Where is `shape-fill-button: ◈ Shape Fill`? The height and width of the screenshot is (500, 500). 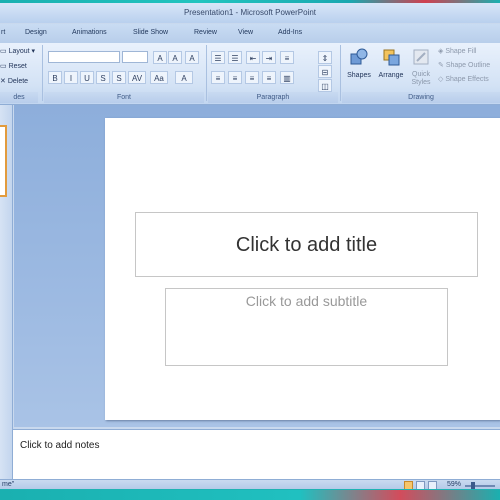
shape-fill-button: ◈ Shape Fill is located at coordinates (457, 51).